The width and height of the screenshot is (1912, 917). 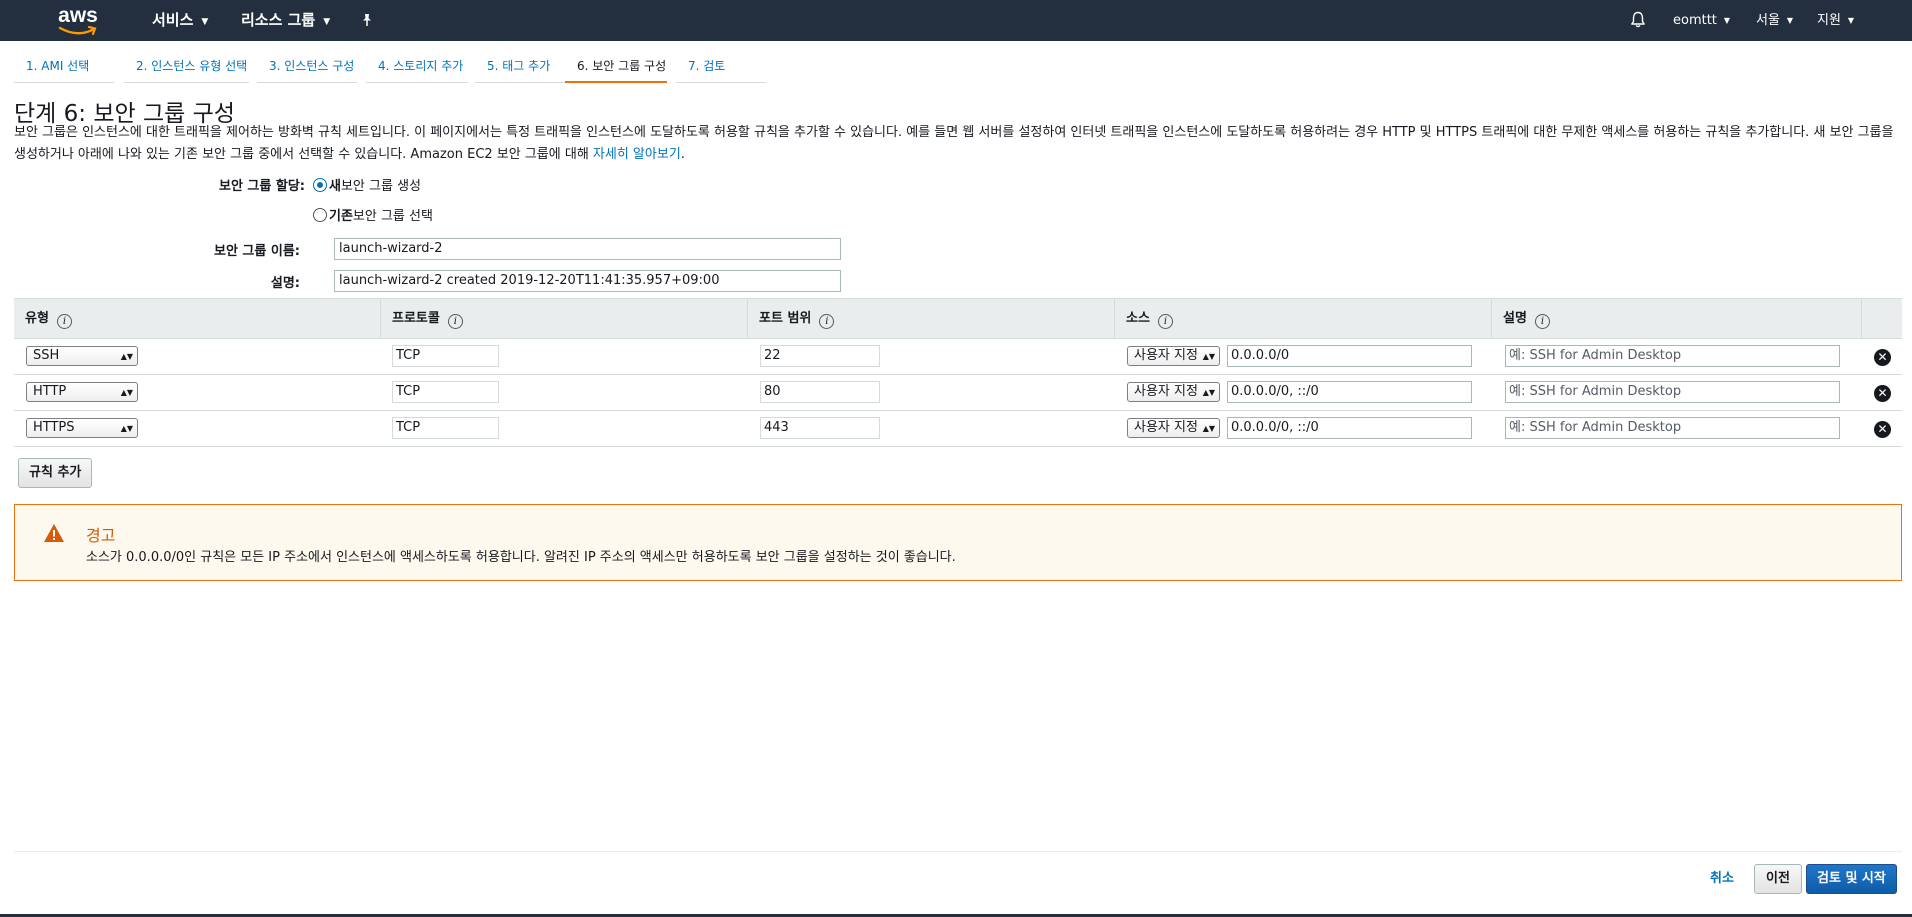 I want to click on step-ami: 1. AMI 선택, so click(x=64, y=66).